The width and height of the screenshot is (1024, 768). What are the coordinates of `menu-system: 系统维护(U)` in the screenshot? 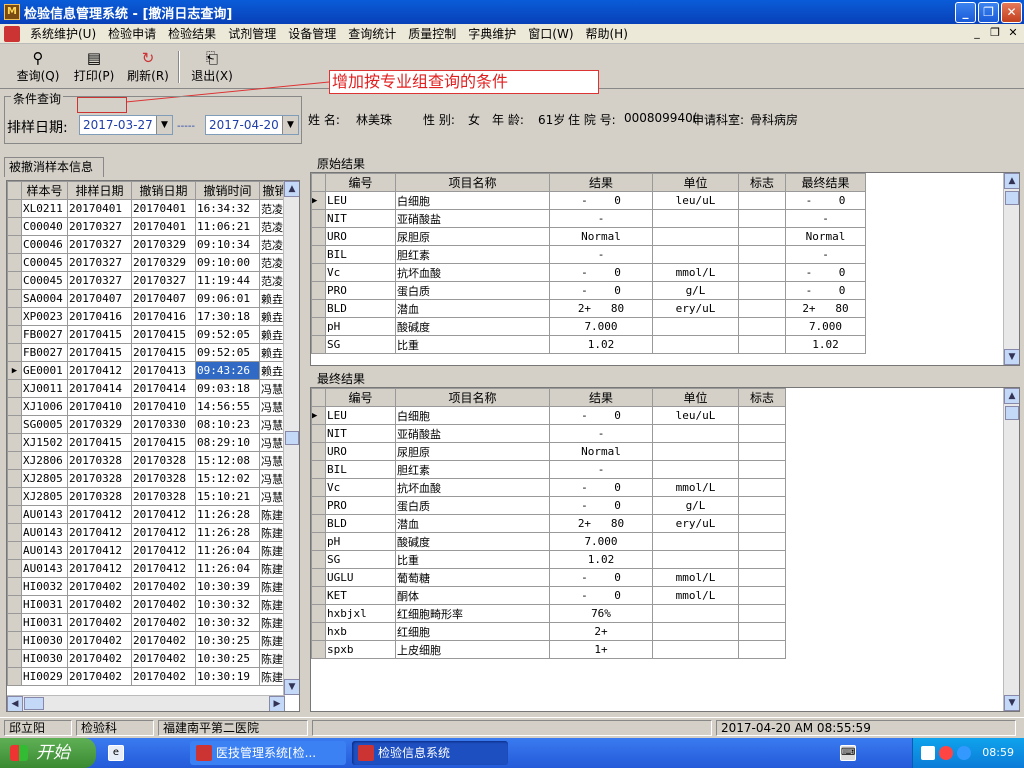 It's located at (63, 33).